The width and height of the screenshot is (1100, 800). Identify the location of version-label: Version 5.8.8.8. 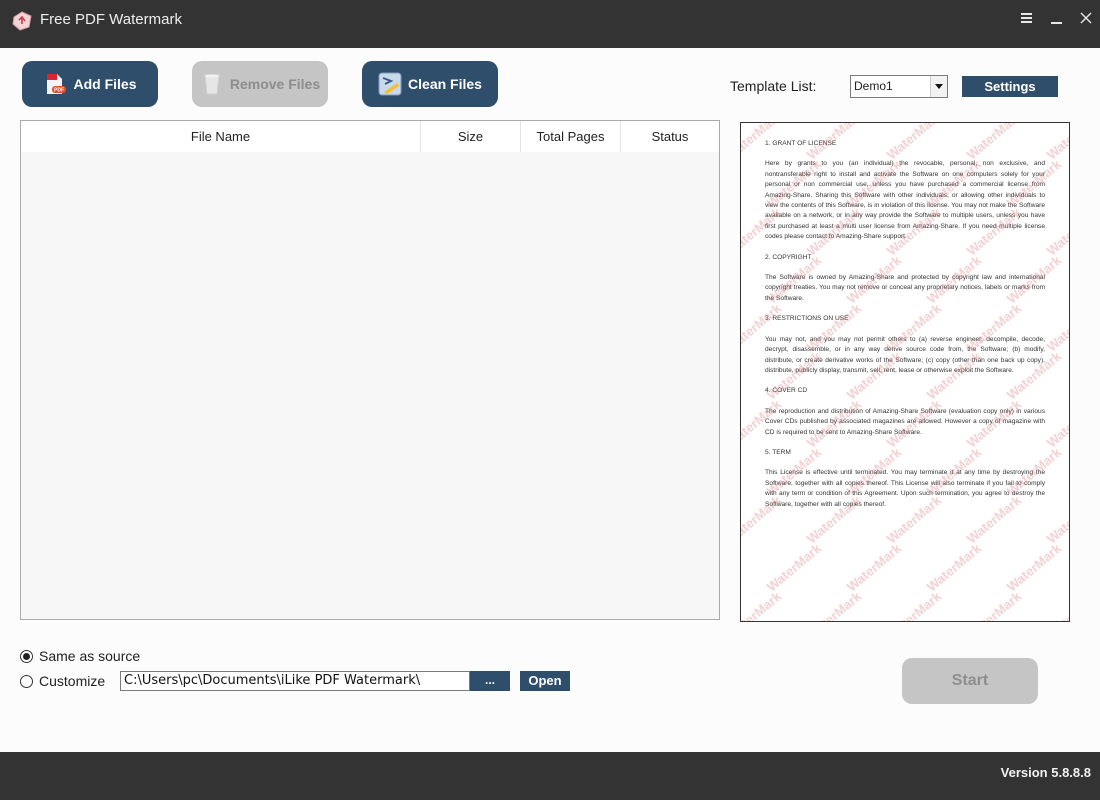
(1045, 772).